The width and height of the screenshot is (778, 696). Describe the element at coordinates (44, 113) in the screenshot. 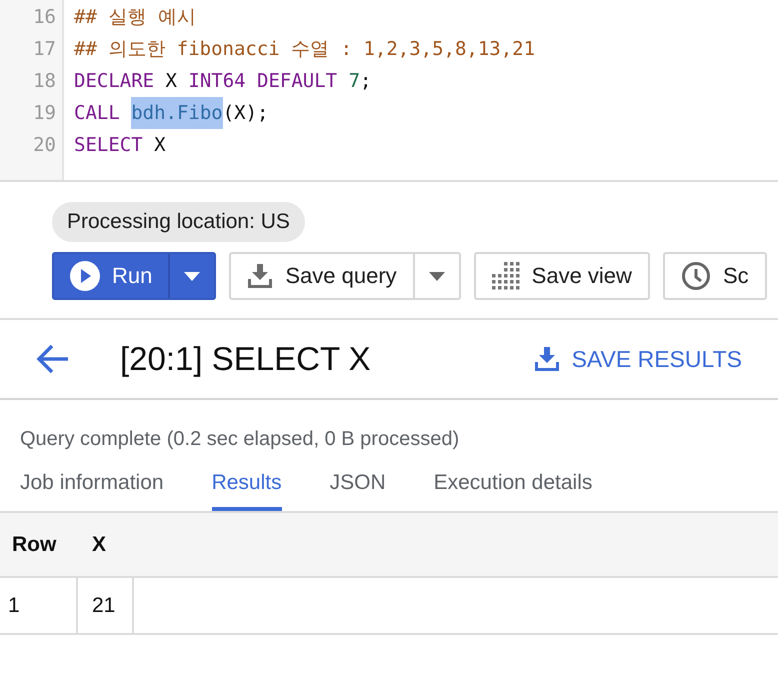

I see `line-number: 19` at that location.